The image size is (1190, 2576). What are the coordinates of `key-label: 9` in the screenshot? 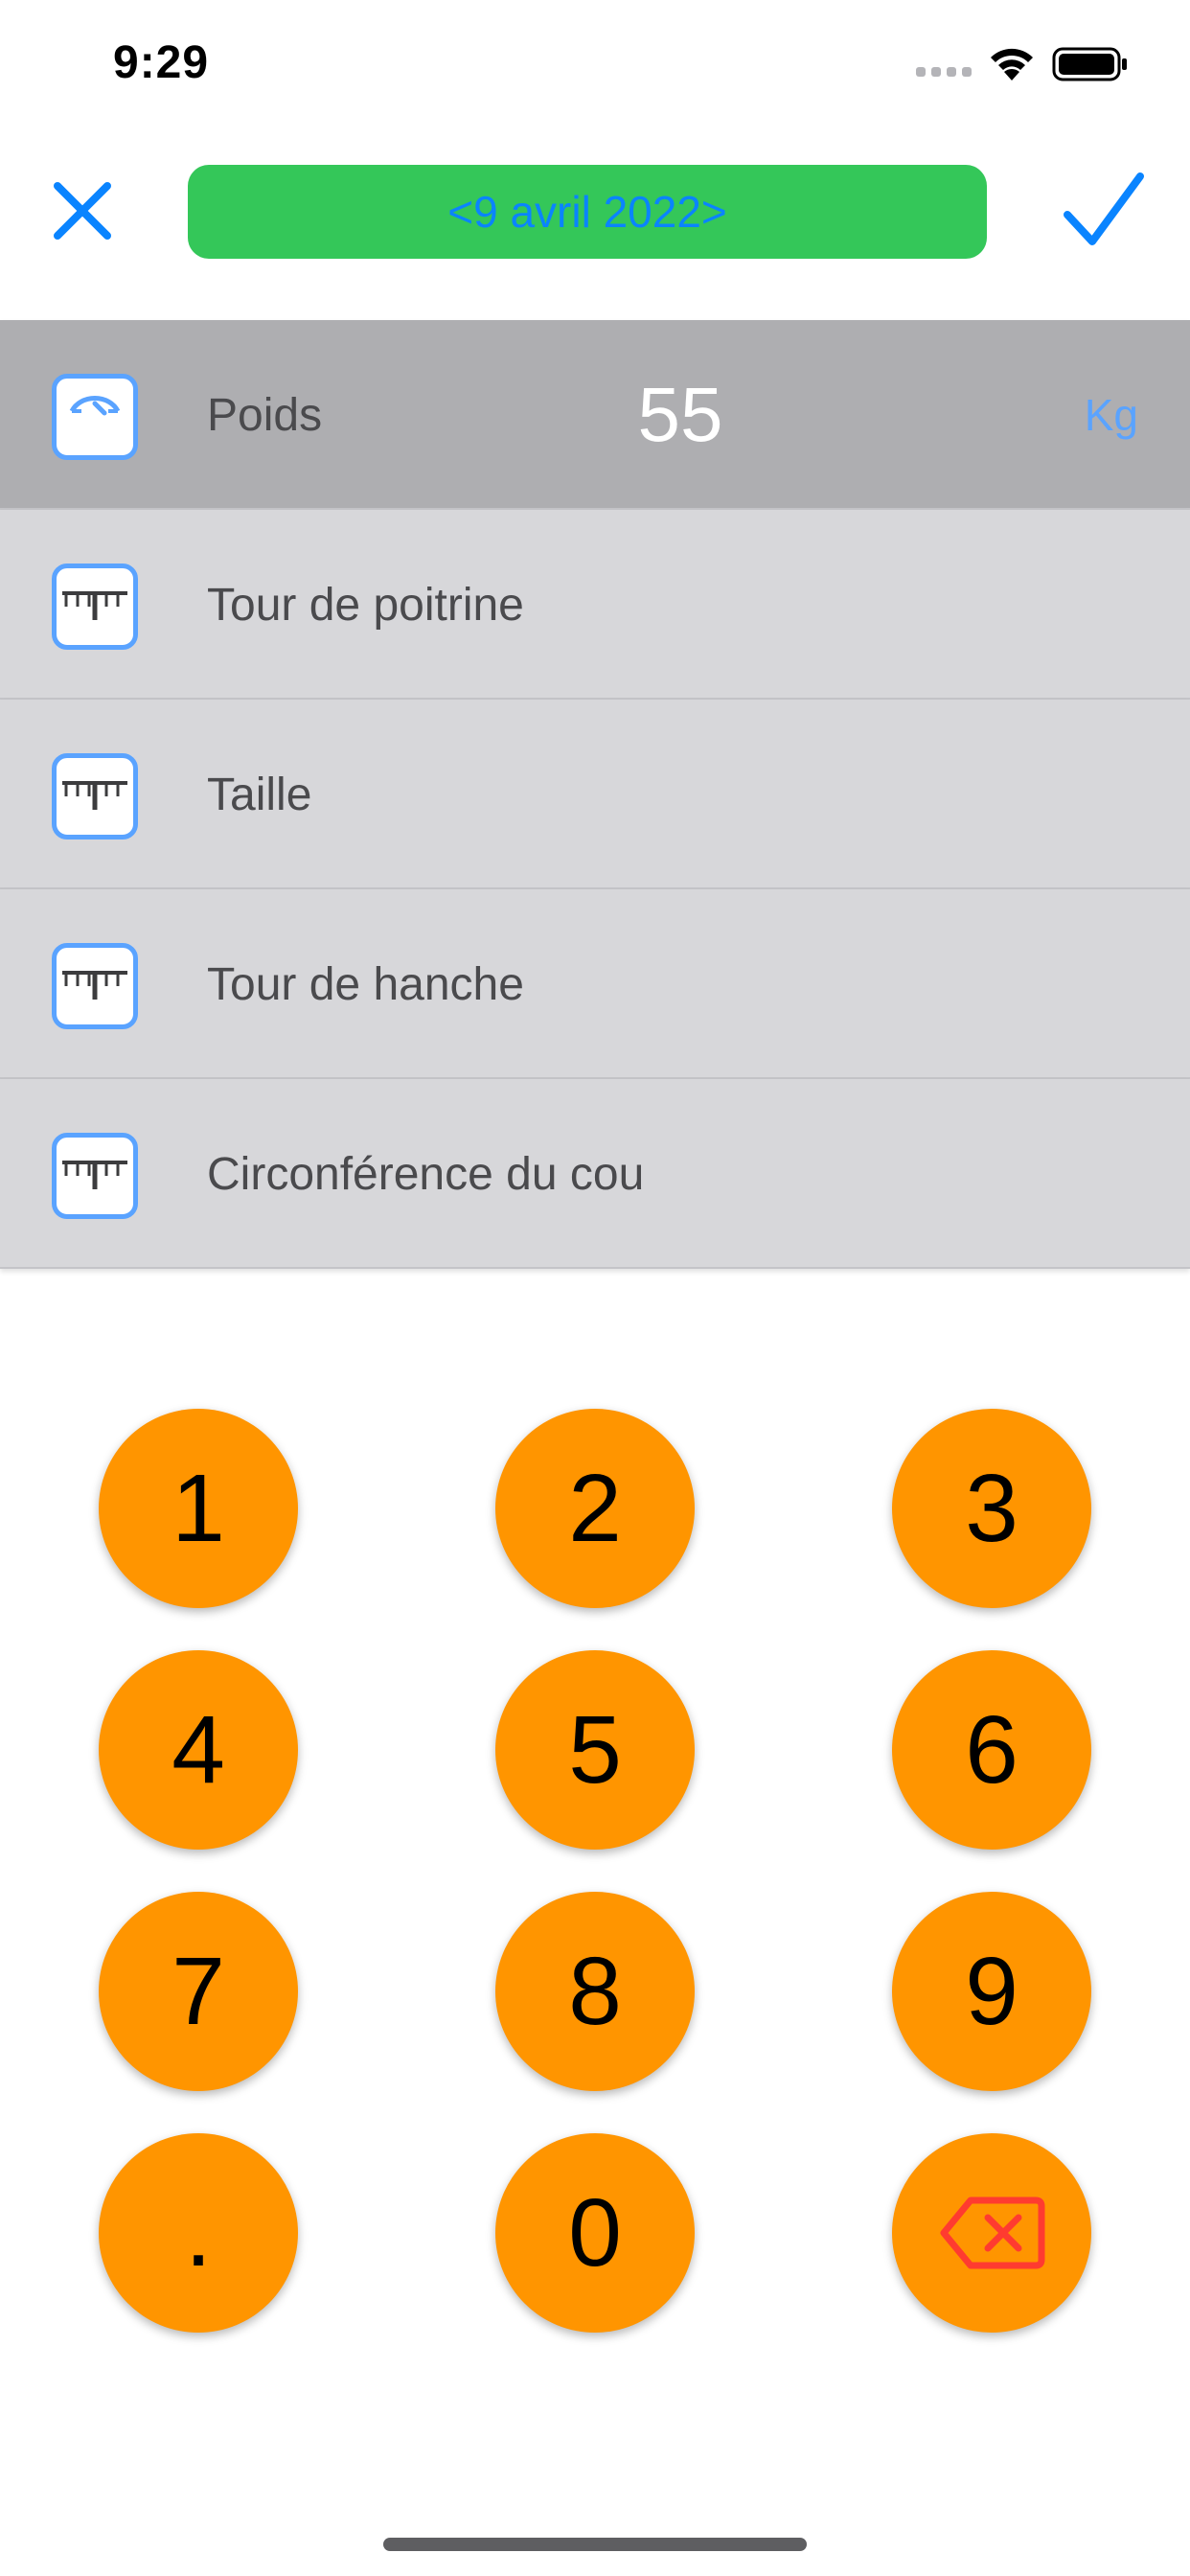 It's located at (991, 1991).